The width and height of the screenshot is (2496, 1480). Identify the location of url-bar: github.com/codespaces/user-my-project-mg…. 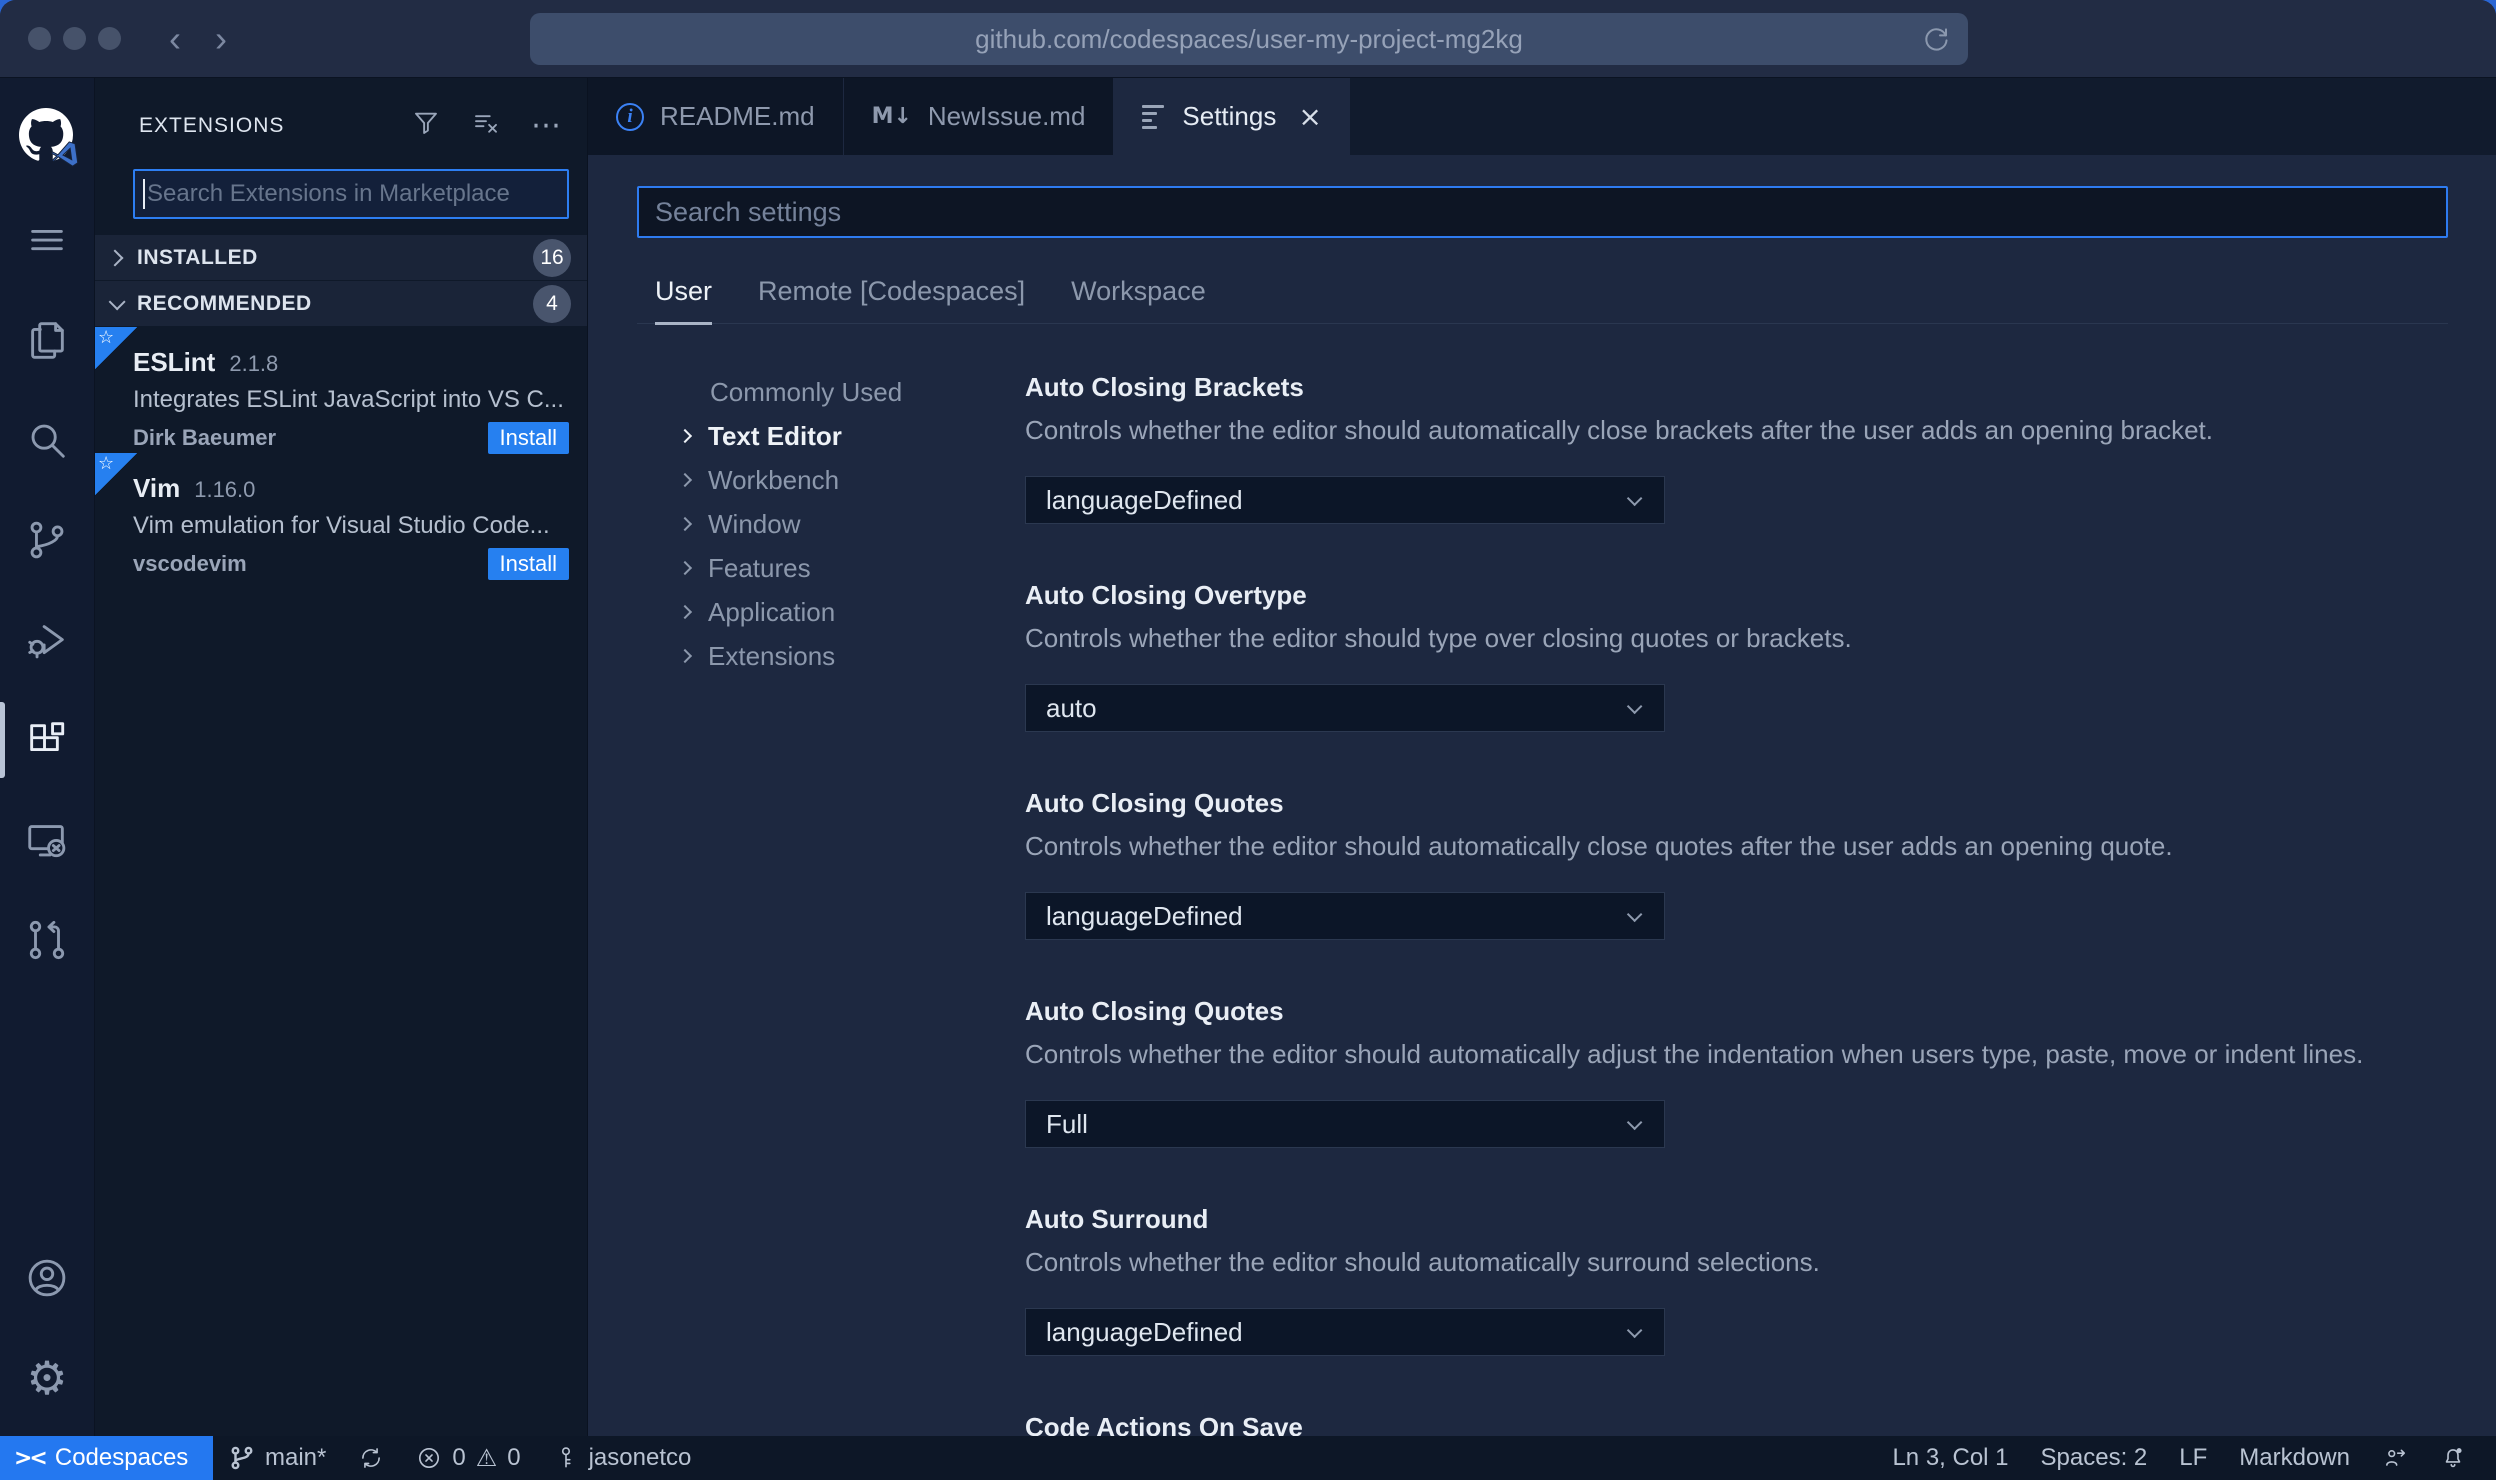
(1249, 39).